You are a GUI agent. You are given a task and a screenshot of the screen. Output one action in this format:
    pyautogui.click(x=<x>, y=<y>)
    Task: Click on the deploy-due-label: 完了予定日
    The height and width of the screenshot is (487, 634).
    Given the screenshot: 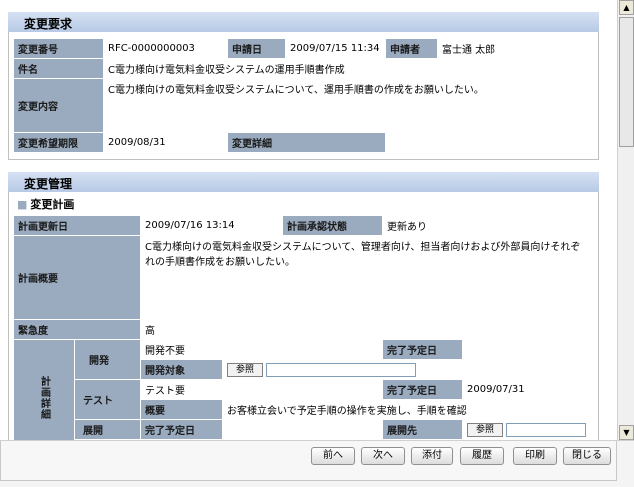 What is the action you would take?
    pyautogui.click(x=181, y=429)
    